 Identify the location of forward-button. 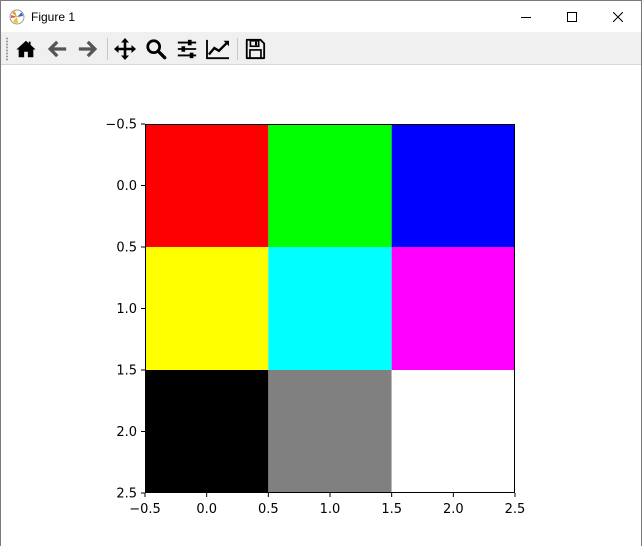
(88, 49).